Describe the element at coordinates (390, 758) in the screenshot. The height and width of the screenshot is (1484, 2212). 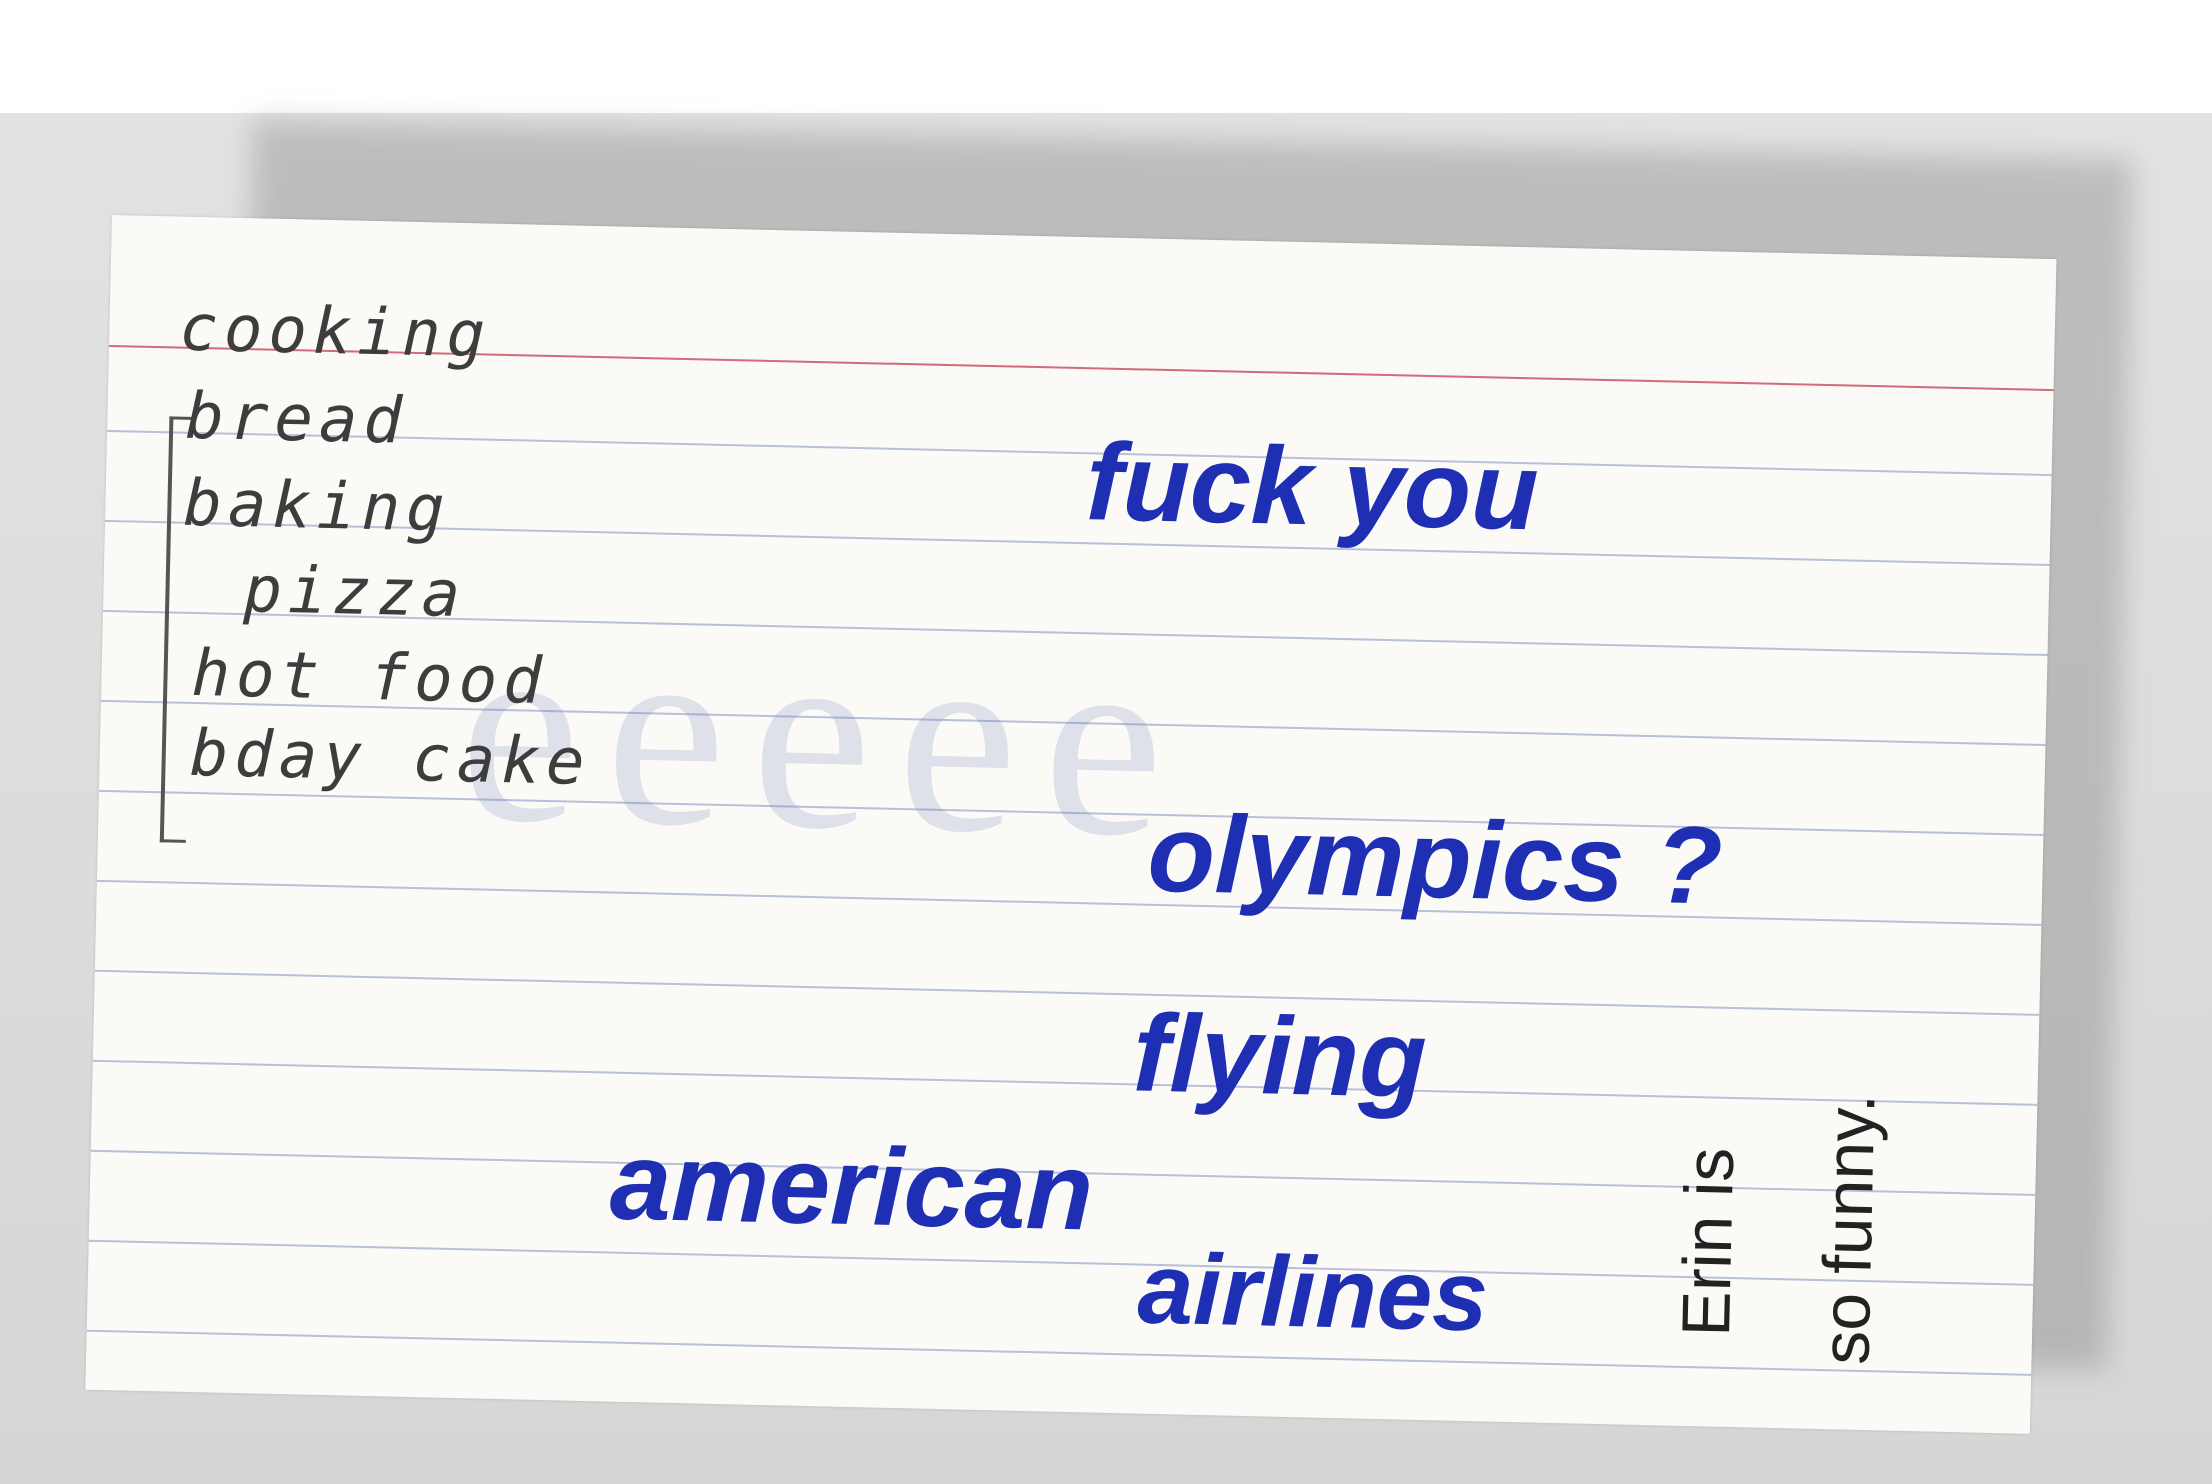
I see `pencil-item-bday-cake: bday cake` at that location.